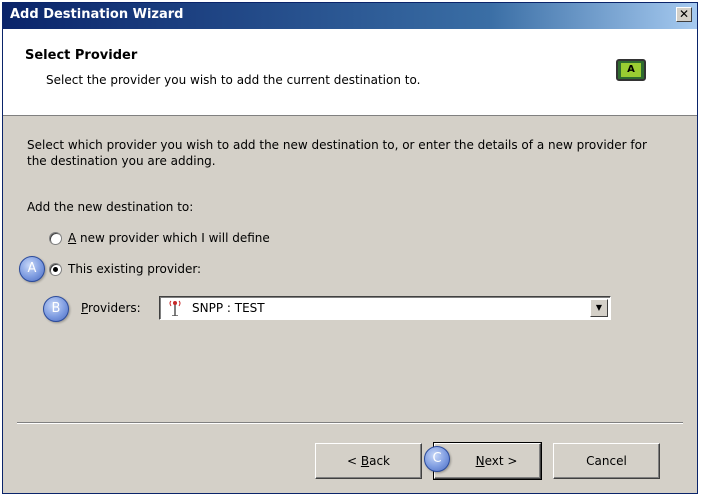 This screenshot has height=497, width=702. Describe the element at coordinates (606, 461) in the screenshot. I see `cancel-button: Cancel` at that location.